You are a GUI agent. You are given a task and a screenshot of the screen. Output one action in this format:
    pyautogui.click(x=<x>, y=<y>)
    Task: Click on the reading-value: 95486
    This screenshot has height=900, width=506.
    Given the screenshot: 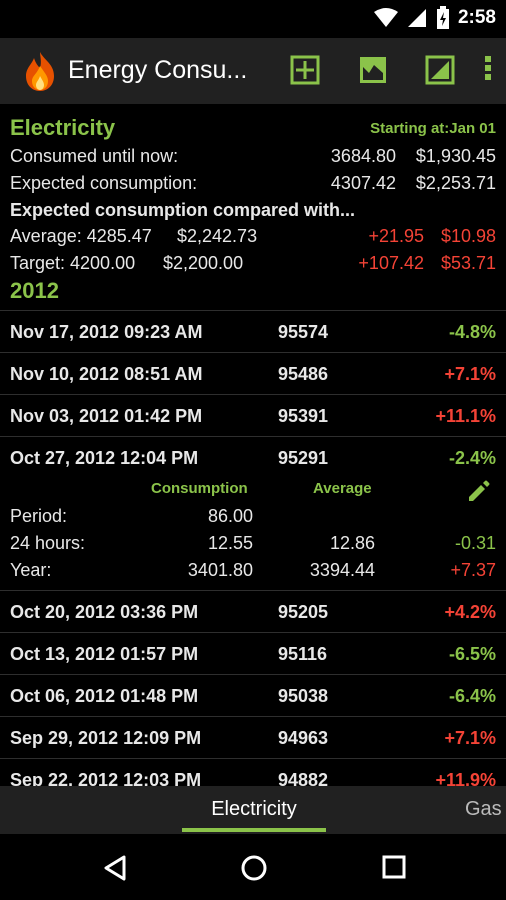 What is the action you would take?
    pyautogui.click(x=303, y=374)
    